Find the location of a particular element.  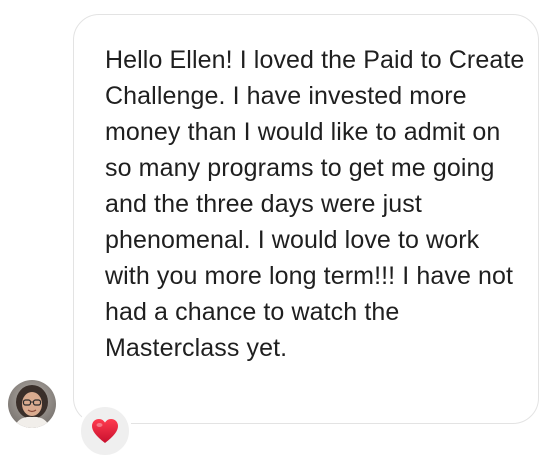

reaction-badge is located at coordinates (105, 431).